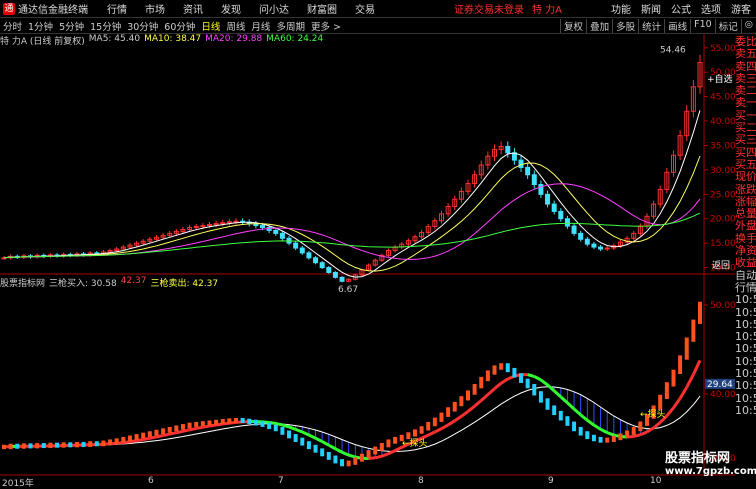 This screenshot has height=489, width=756. What do you see at coordinates (745, 251) in the screenshot?
I see `side-item: 净资` at bounding box center [745, 251].